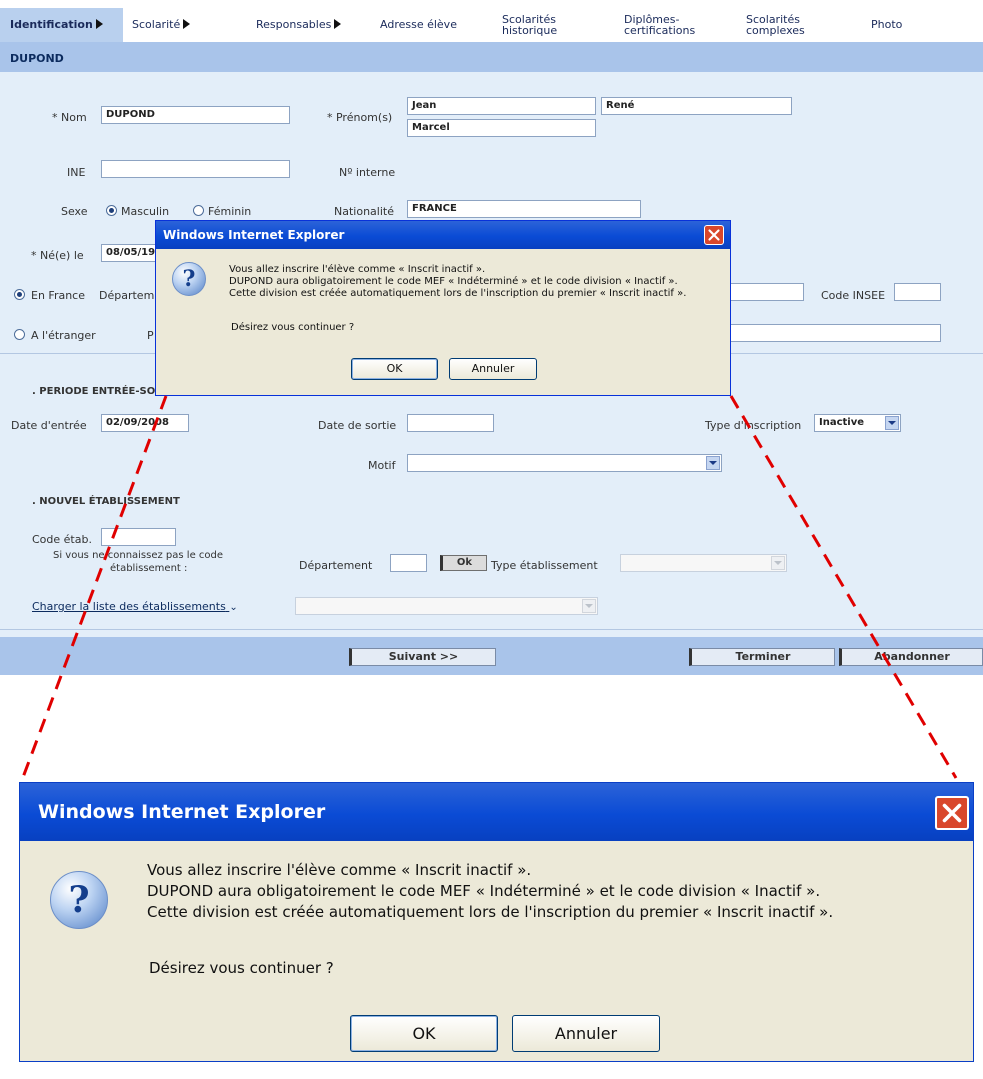 The image size is (983, 1079). What do you see at coordinates (843, 587) in the screenshot?
I see `zoom-line-right` at bounding box center [843, 587].